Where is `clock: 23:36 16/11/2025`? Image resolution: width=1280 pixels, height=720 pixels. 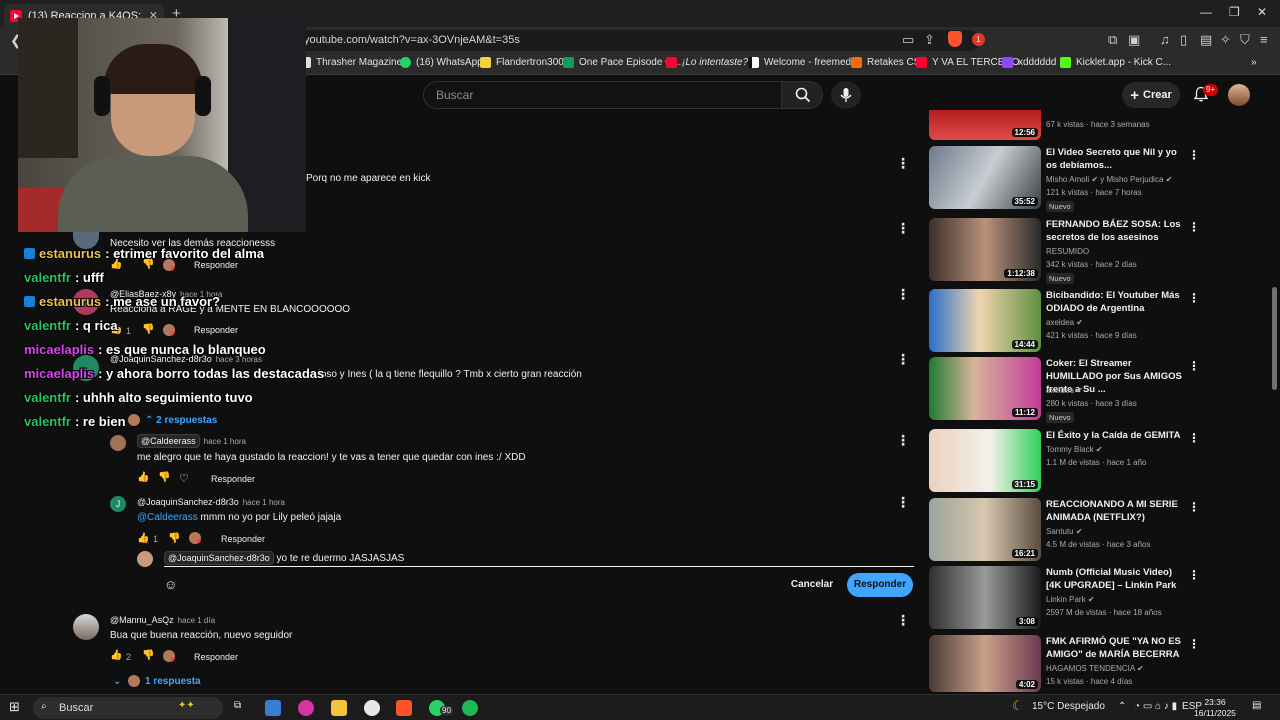 clock: 23:36 16/11/2025 is located at coordinates (1215, 708).